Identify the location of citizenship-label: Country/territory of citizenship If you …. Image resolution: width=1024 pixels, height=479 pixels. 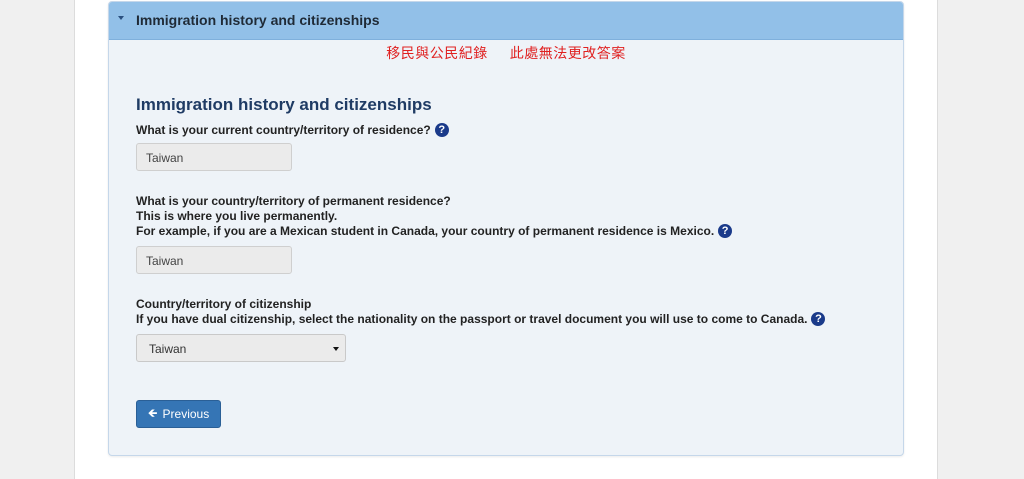
(481, 312).